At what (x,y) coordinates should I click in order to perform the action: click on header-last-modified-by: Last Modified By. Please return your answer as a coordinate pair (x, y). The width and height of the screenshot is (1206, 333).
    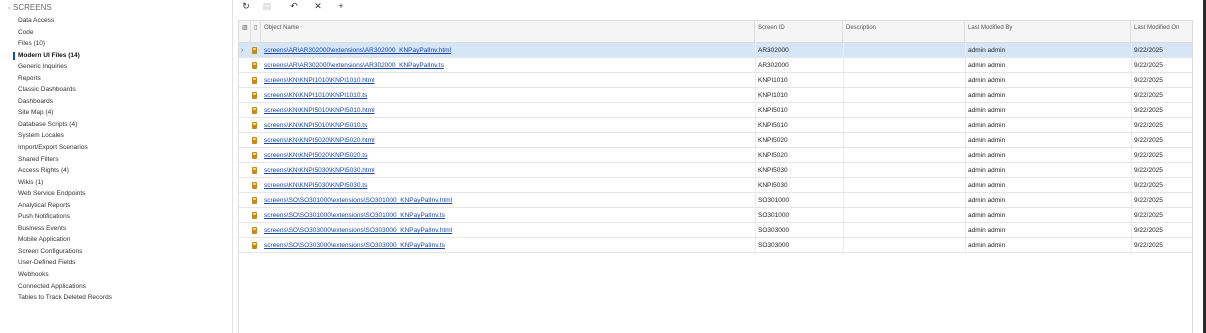
    Looking at the image, I should click on (1048, 32).